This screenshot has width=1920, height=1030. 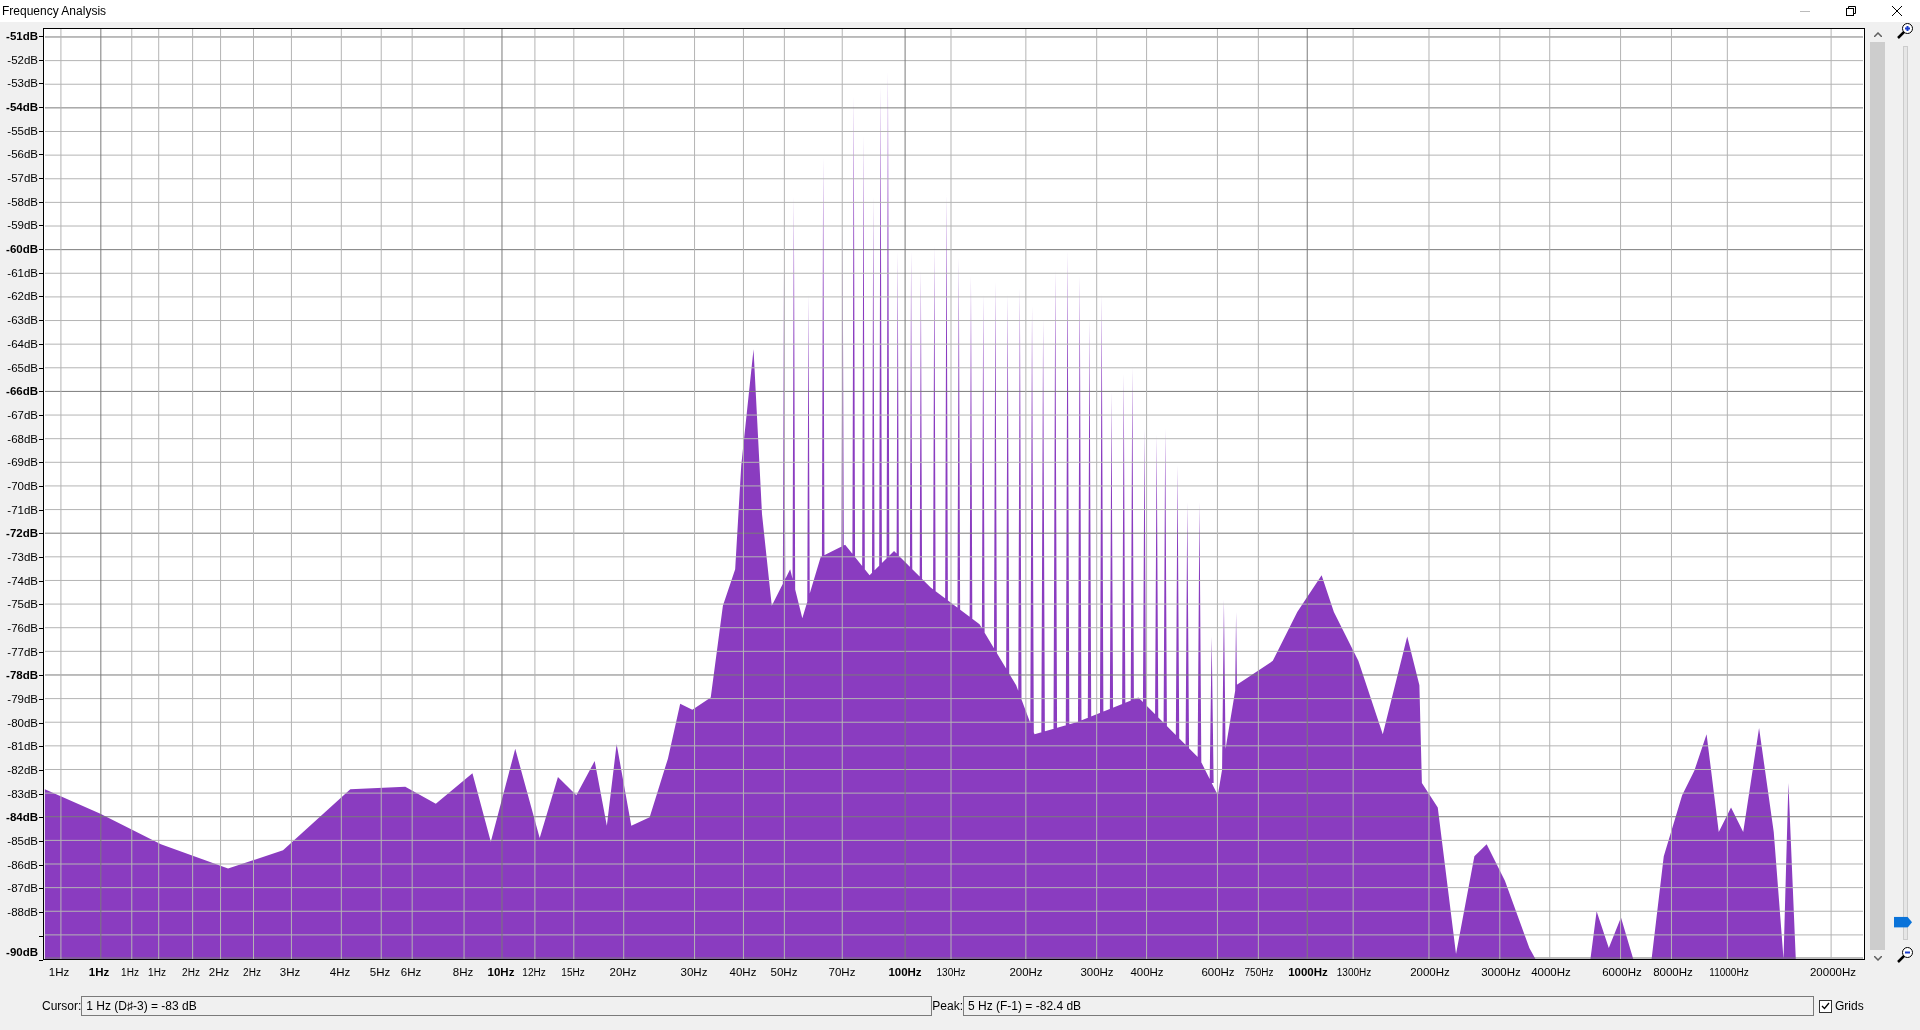 I want to click on x-axis-label: 30Hz, so click(x=694, y=972).